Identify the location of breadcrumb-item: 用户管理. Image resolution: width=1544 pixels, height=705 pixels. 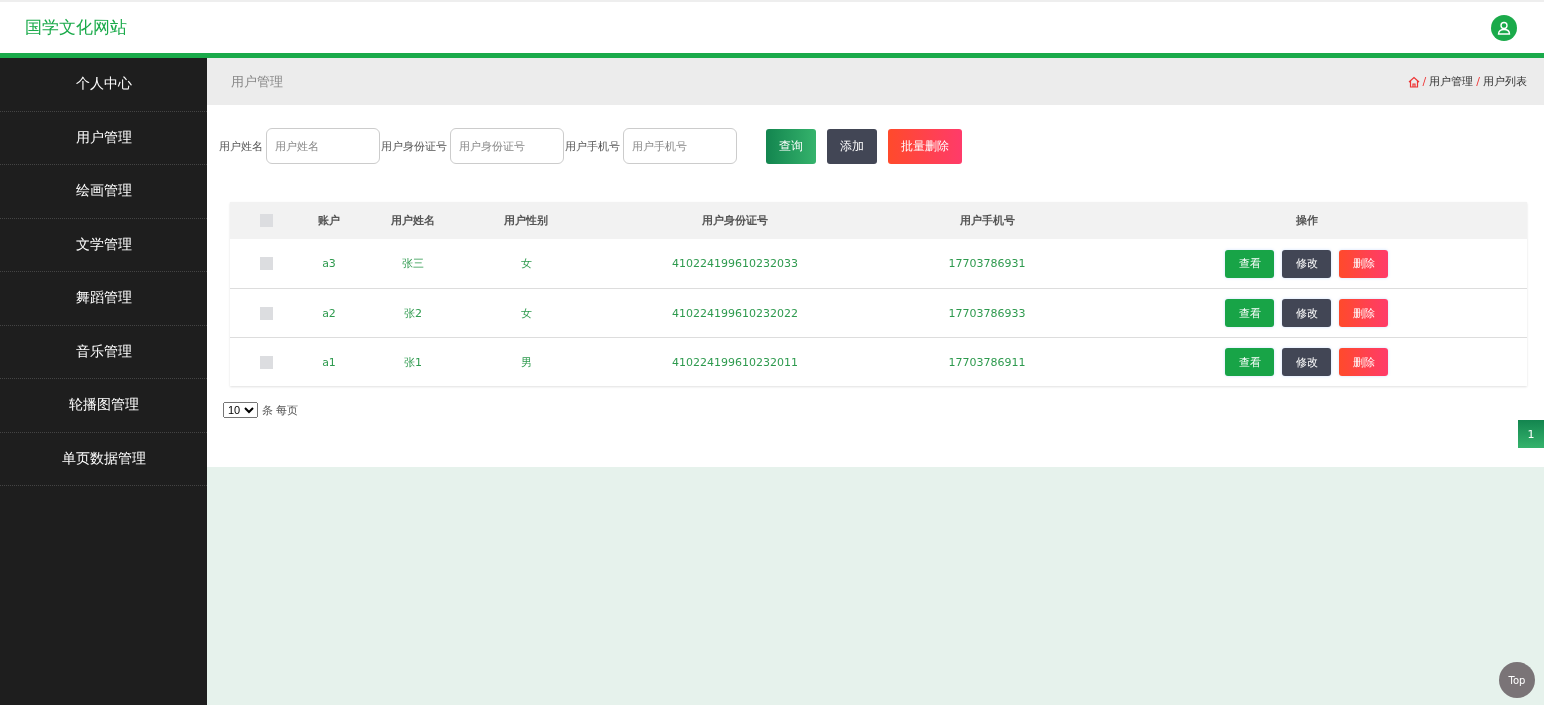
(1451, 81).